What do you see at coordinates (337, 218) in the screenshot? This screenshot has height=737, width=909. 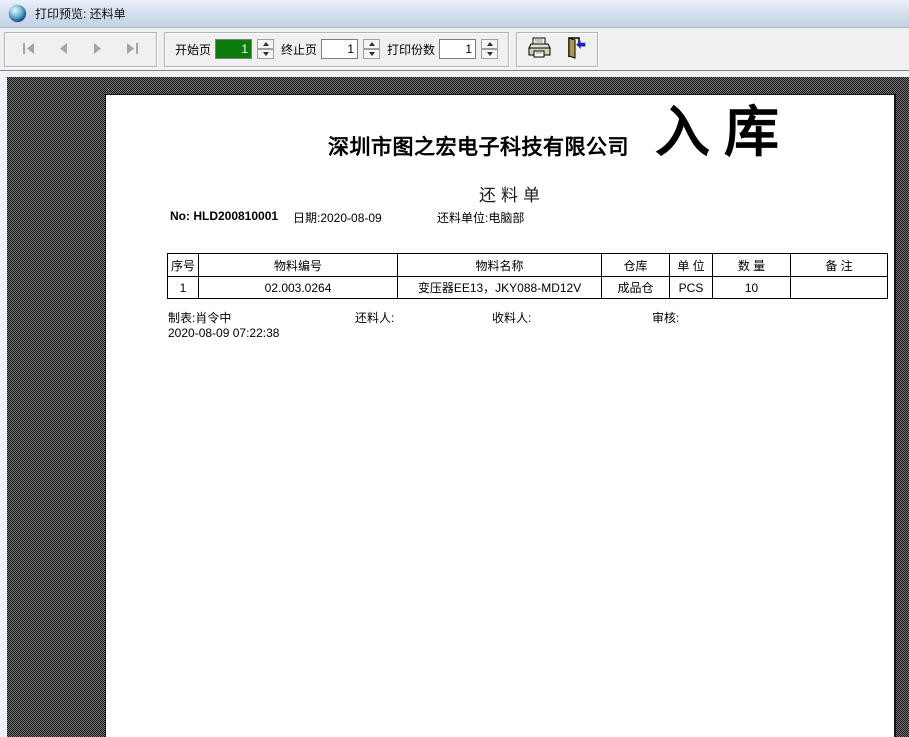 I see `document-date: 日期:2020-08-09` at bounding box center [337, 218].